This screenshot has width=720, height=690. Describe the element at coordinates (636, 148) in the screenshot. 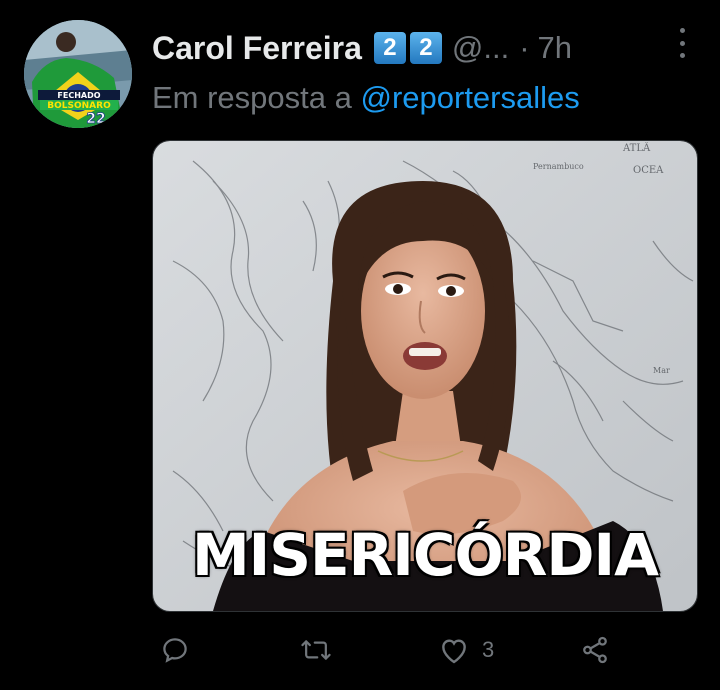

I see `map-label-atlantic: ATLÂ` at that location.